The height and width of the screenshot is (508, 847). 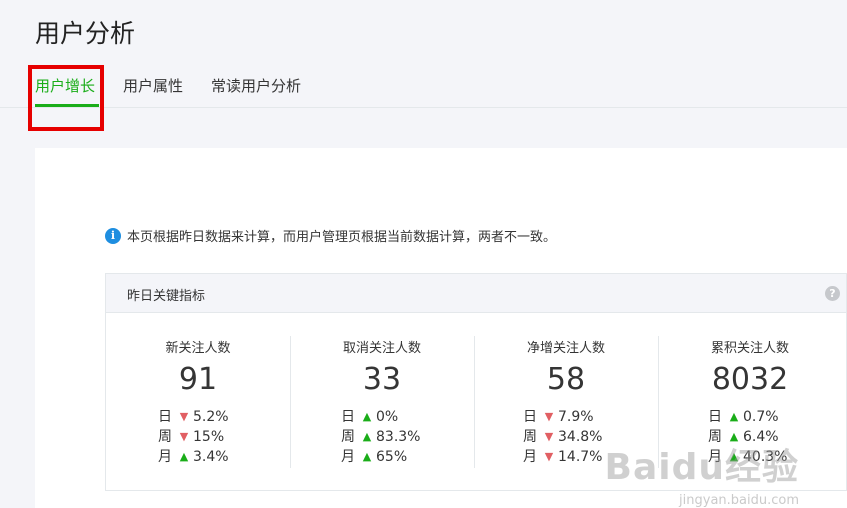 I want to click on trend-row: 周 ▼ 34.8%, so click(x=562, y=437).